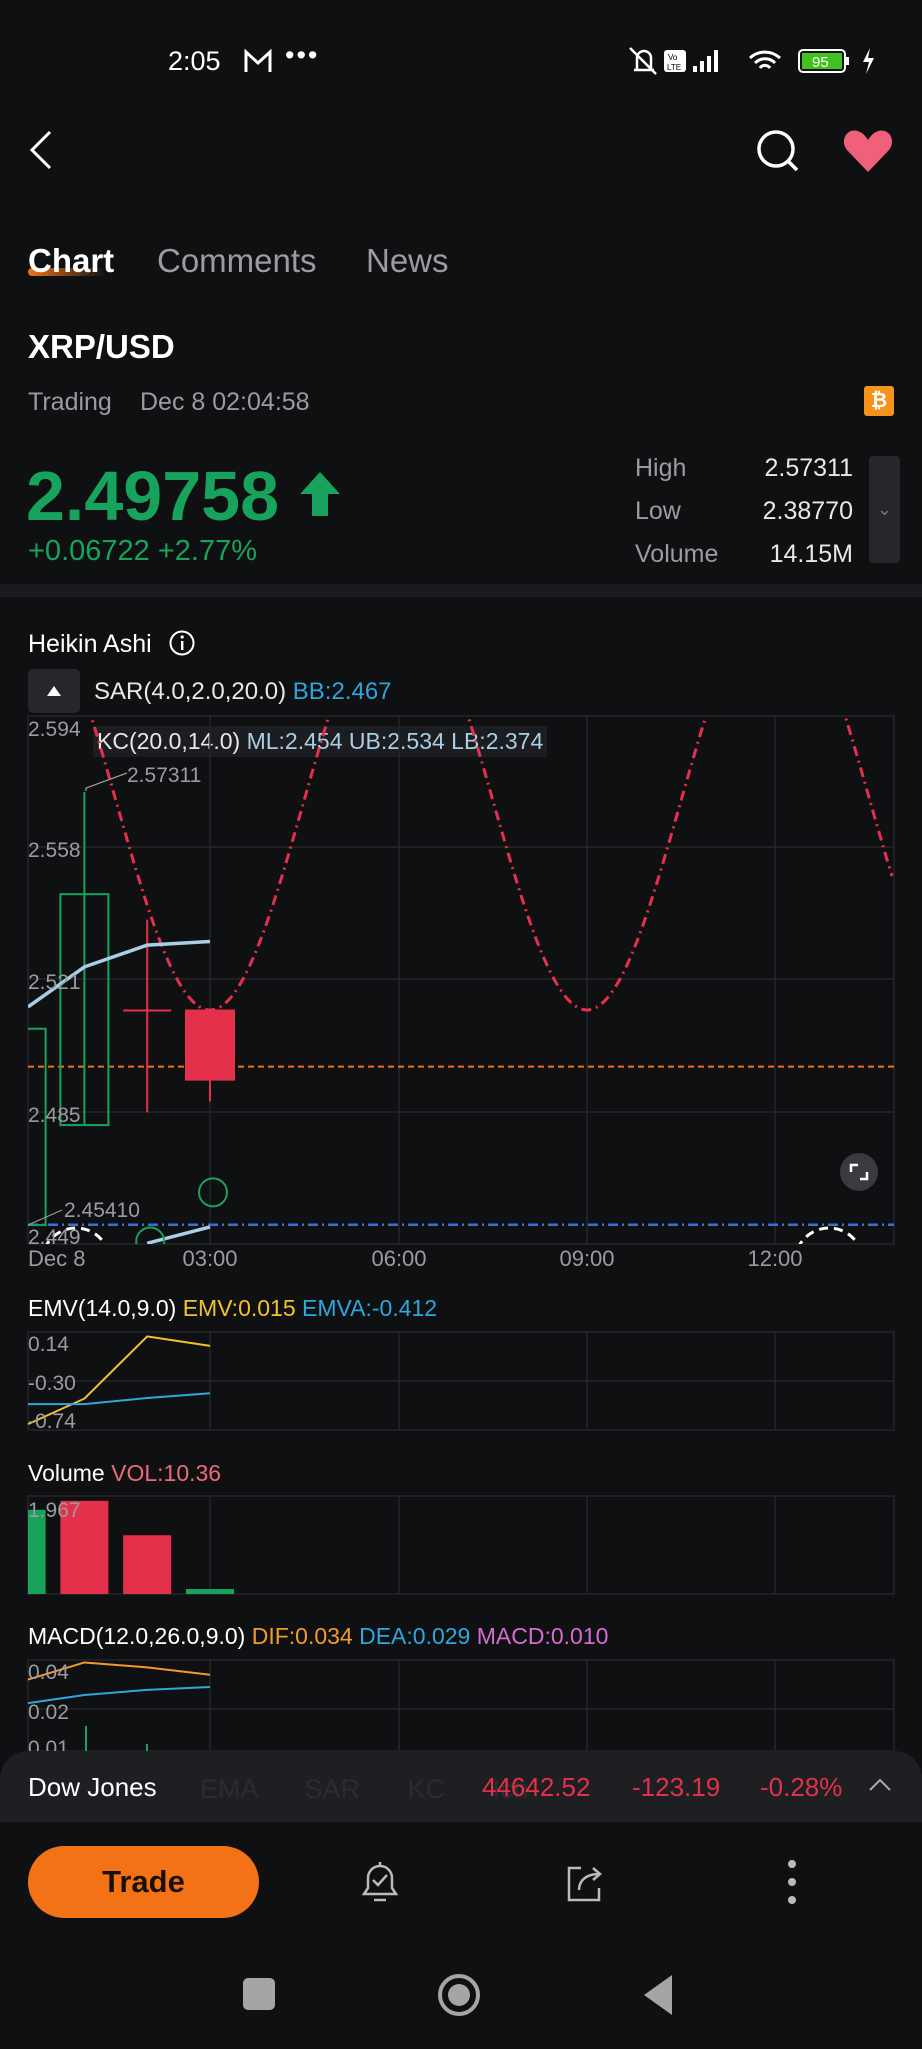 The width and height of the screenshot is (922, 2049). What do you see at coordinates (459, 1995) in the screenshot?
I see `home-button` at bounding box center [459, 1995].